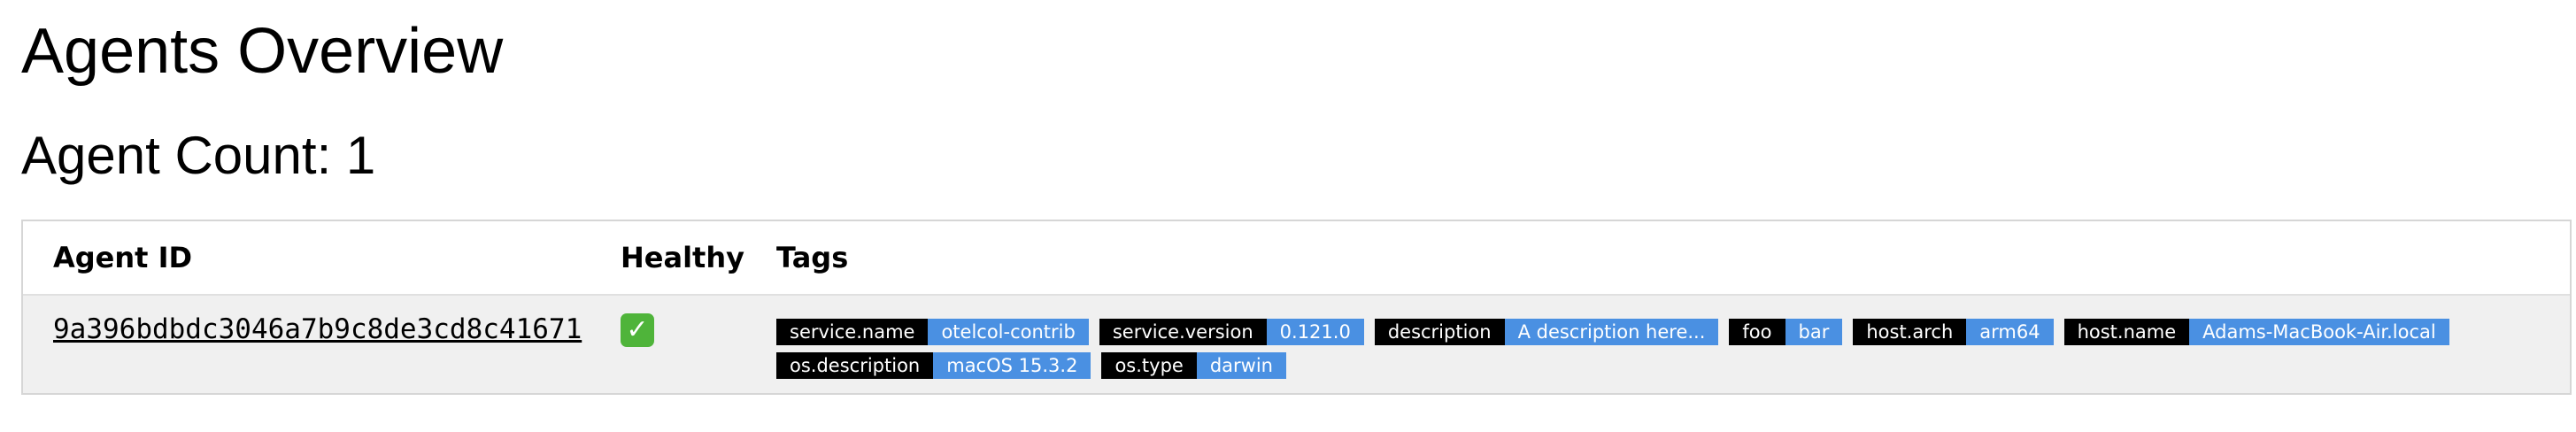 The image size is (2576, 432). What do you see at coordinates (855, 365) in the screenshot?
I see `tag-key: os.description` at bounding box center [855, 365].